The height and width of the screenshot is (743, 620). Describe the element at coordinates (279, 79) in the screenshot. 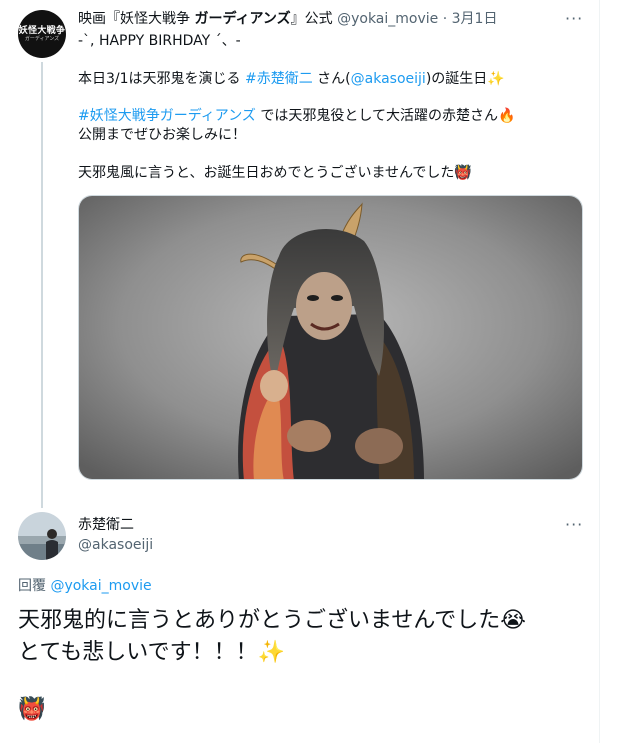

I see `hashtag-akaso-eiji: #赤楚衛二` at that location.